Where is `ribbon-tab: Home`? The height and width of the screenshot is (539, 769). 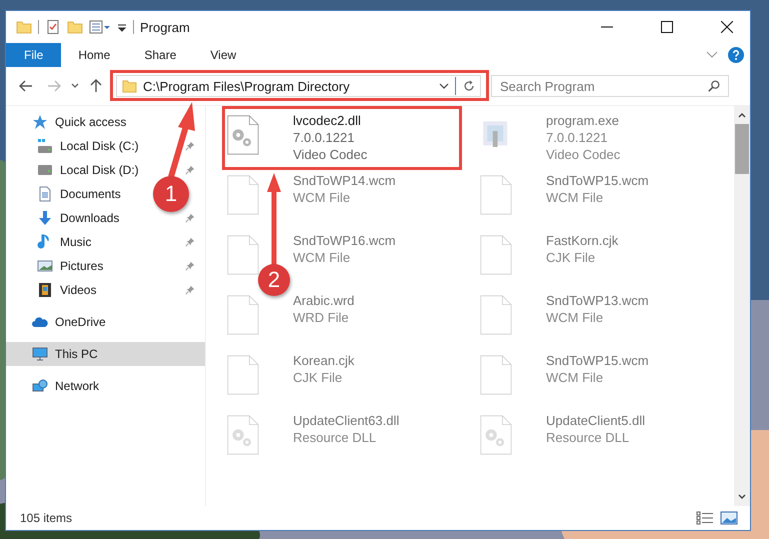 ribbon-tab: Home is located at coordinates (94, 55).